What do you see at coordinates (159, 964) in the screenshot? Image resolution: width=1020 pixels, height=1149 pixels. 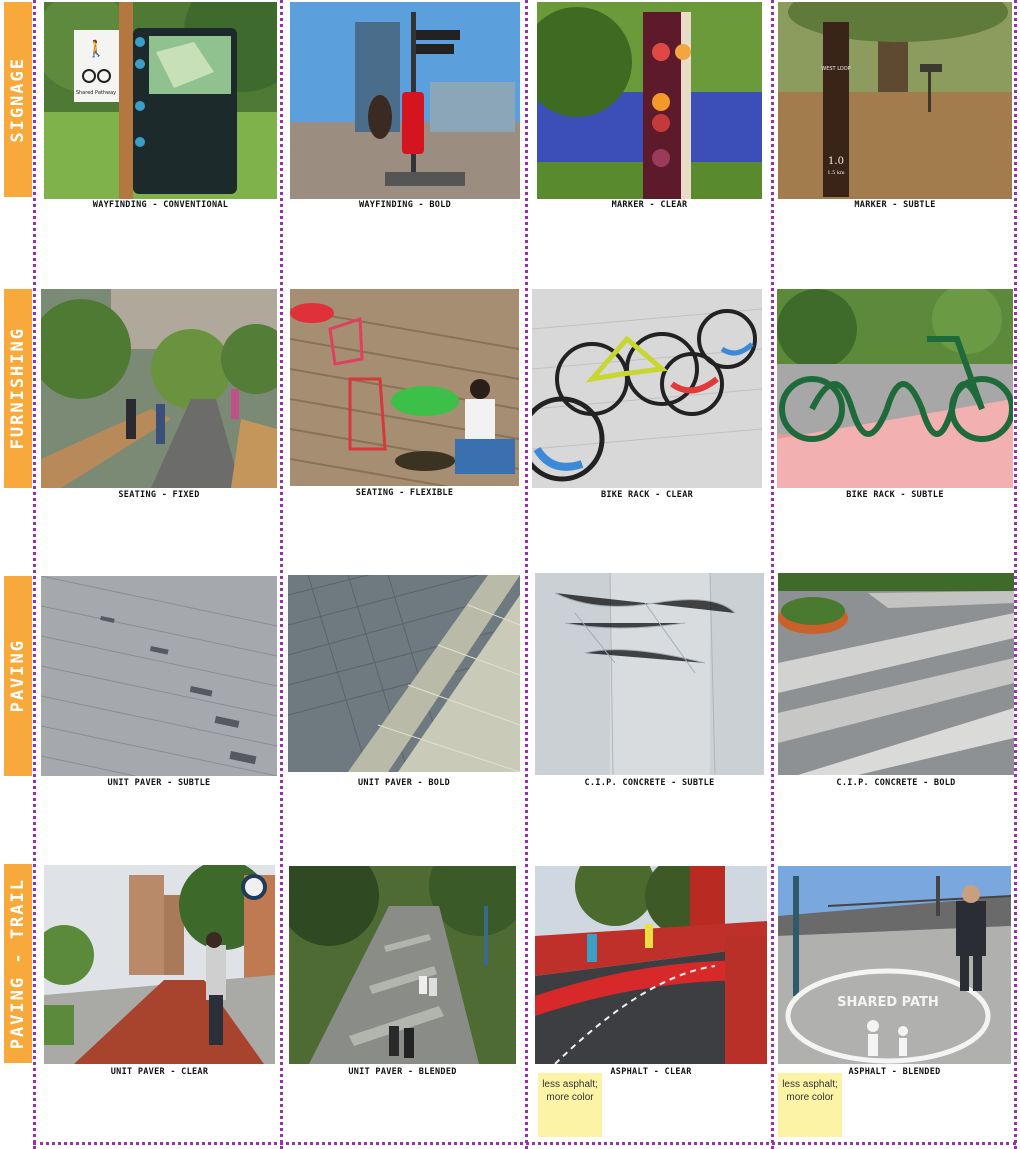 I see `photo-unit-paver-clear` at bounding box center [159, 964].